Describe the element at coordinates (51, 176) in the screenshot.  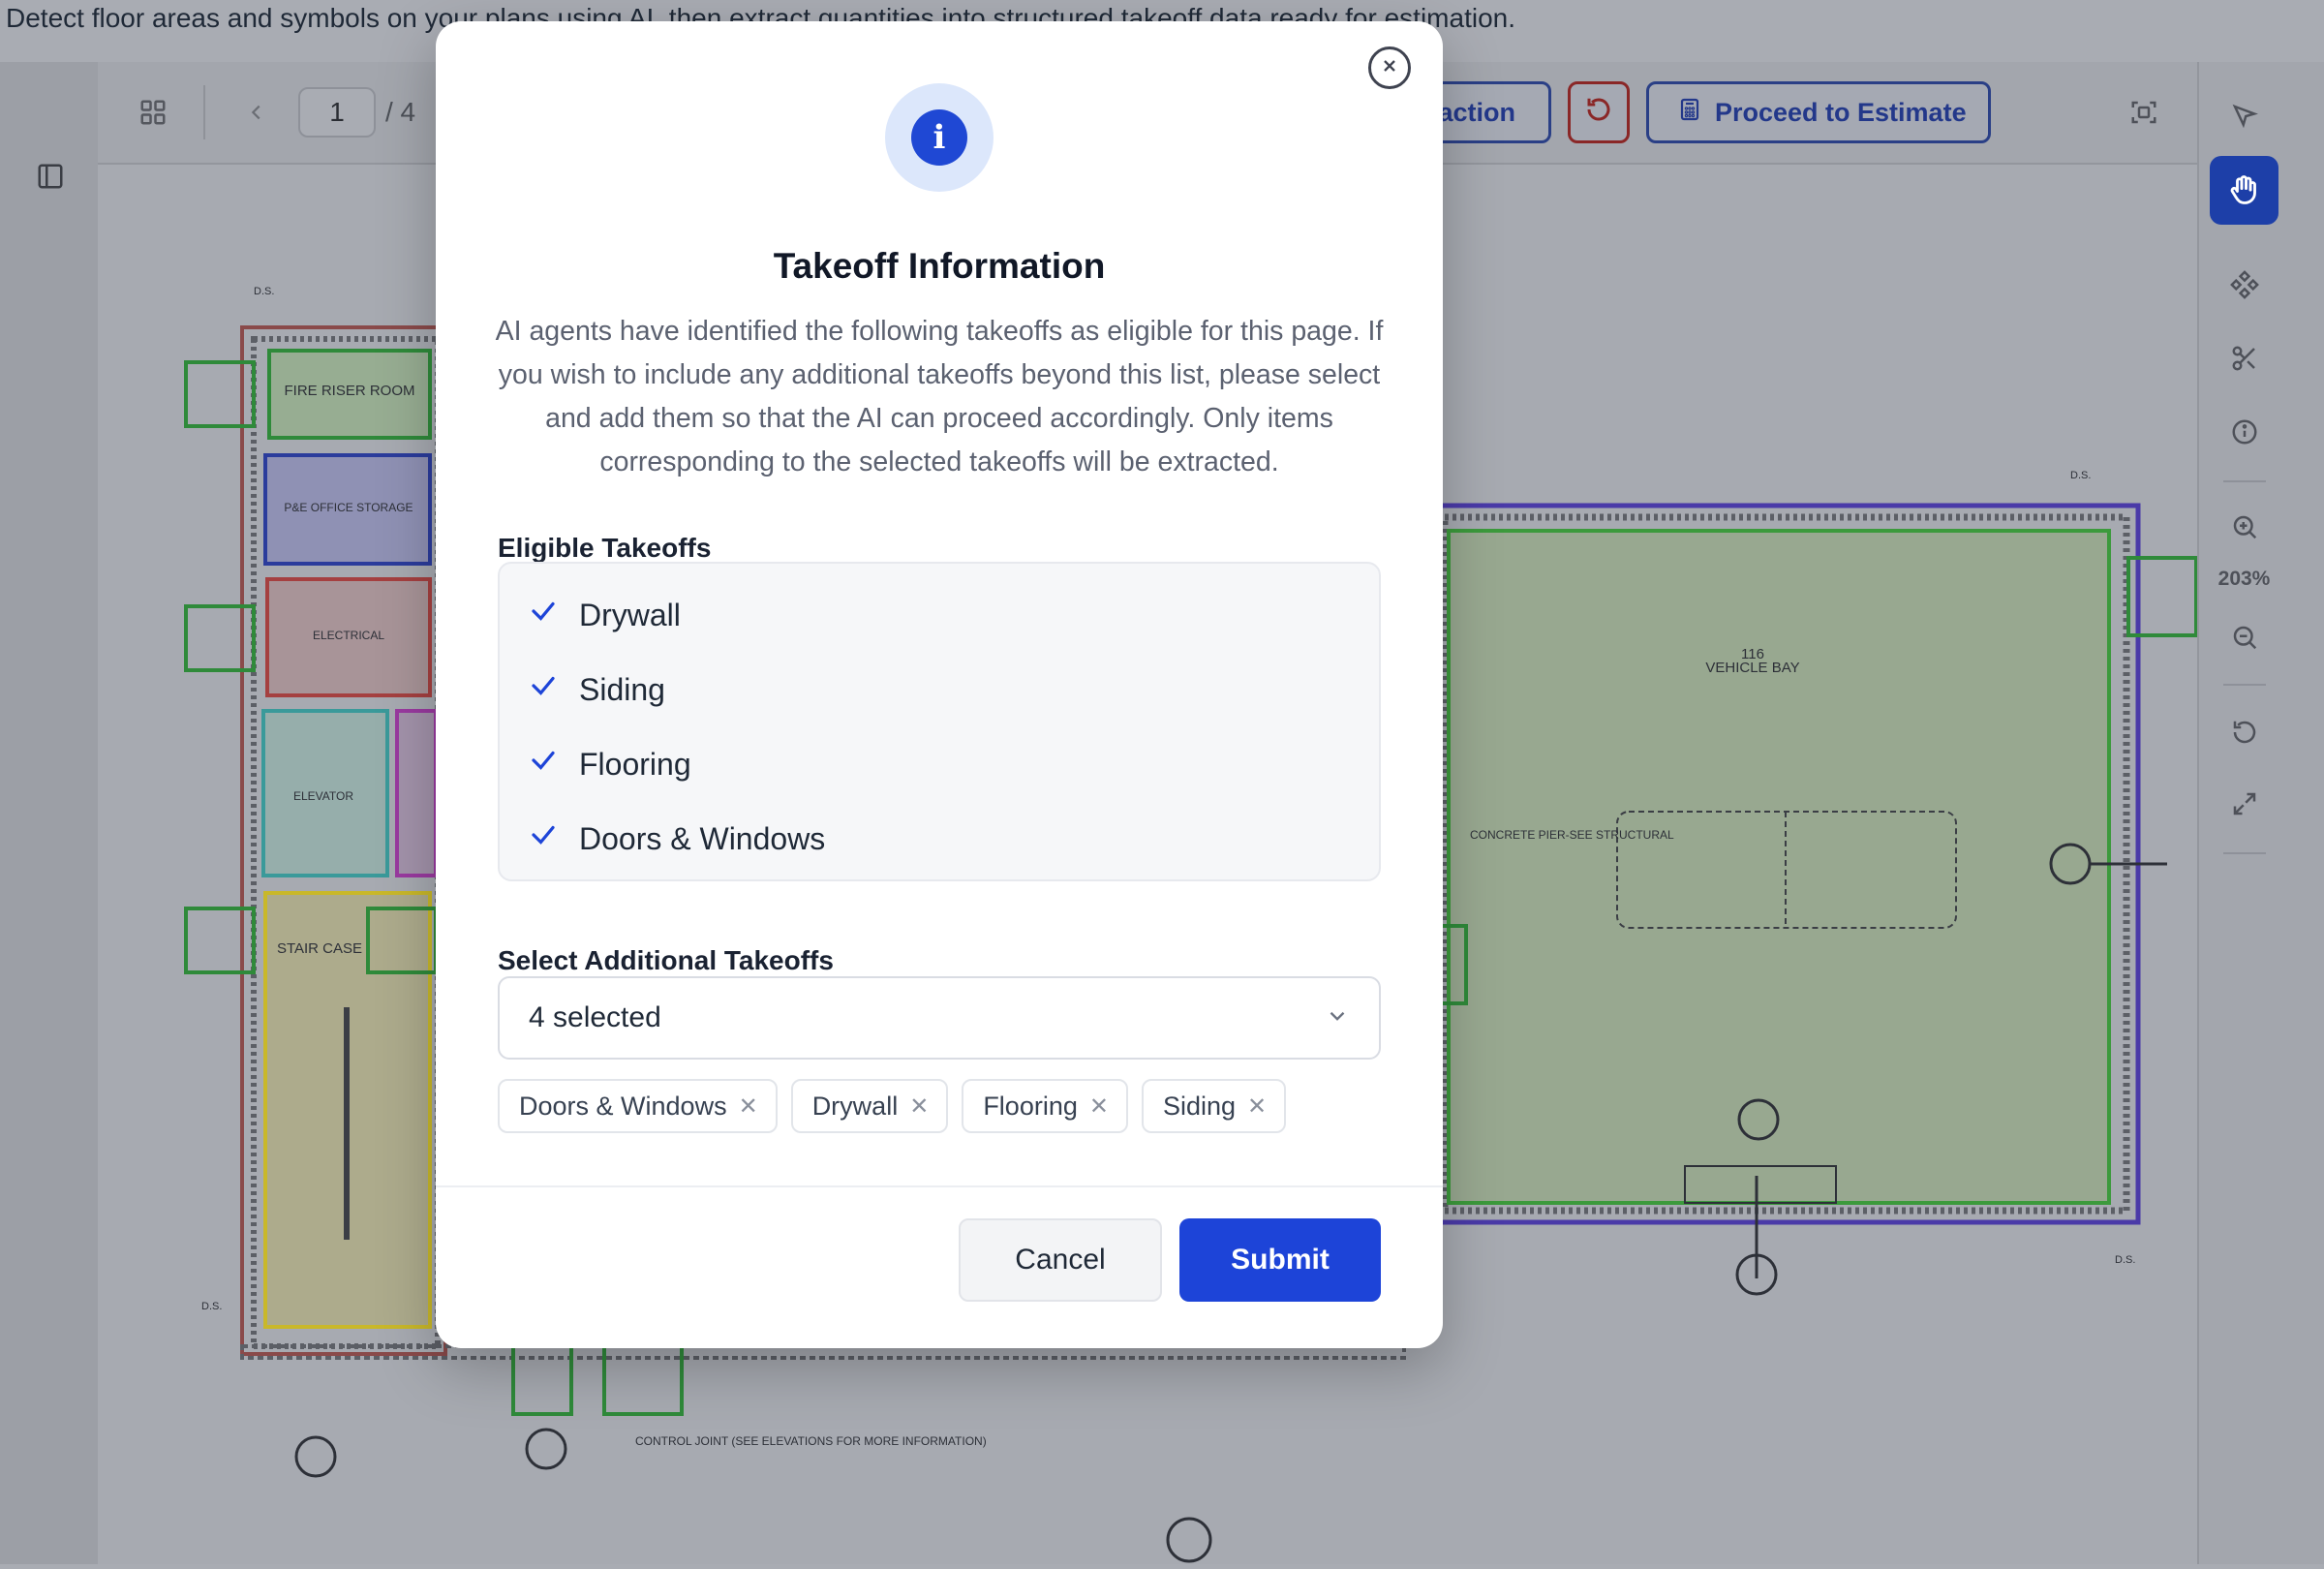
I see `sidebar-toggle-icon` at that location.